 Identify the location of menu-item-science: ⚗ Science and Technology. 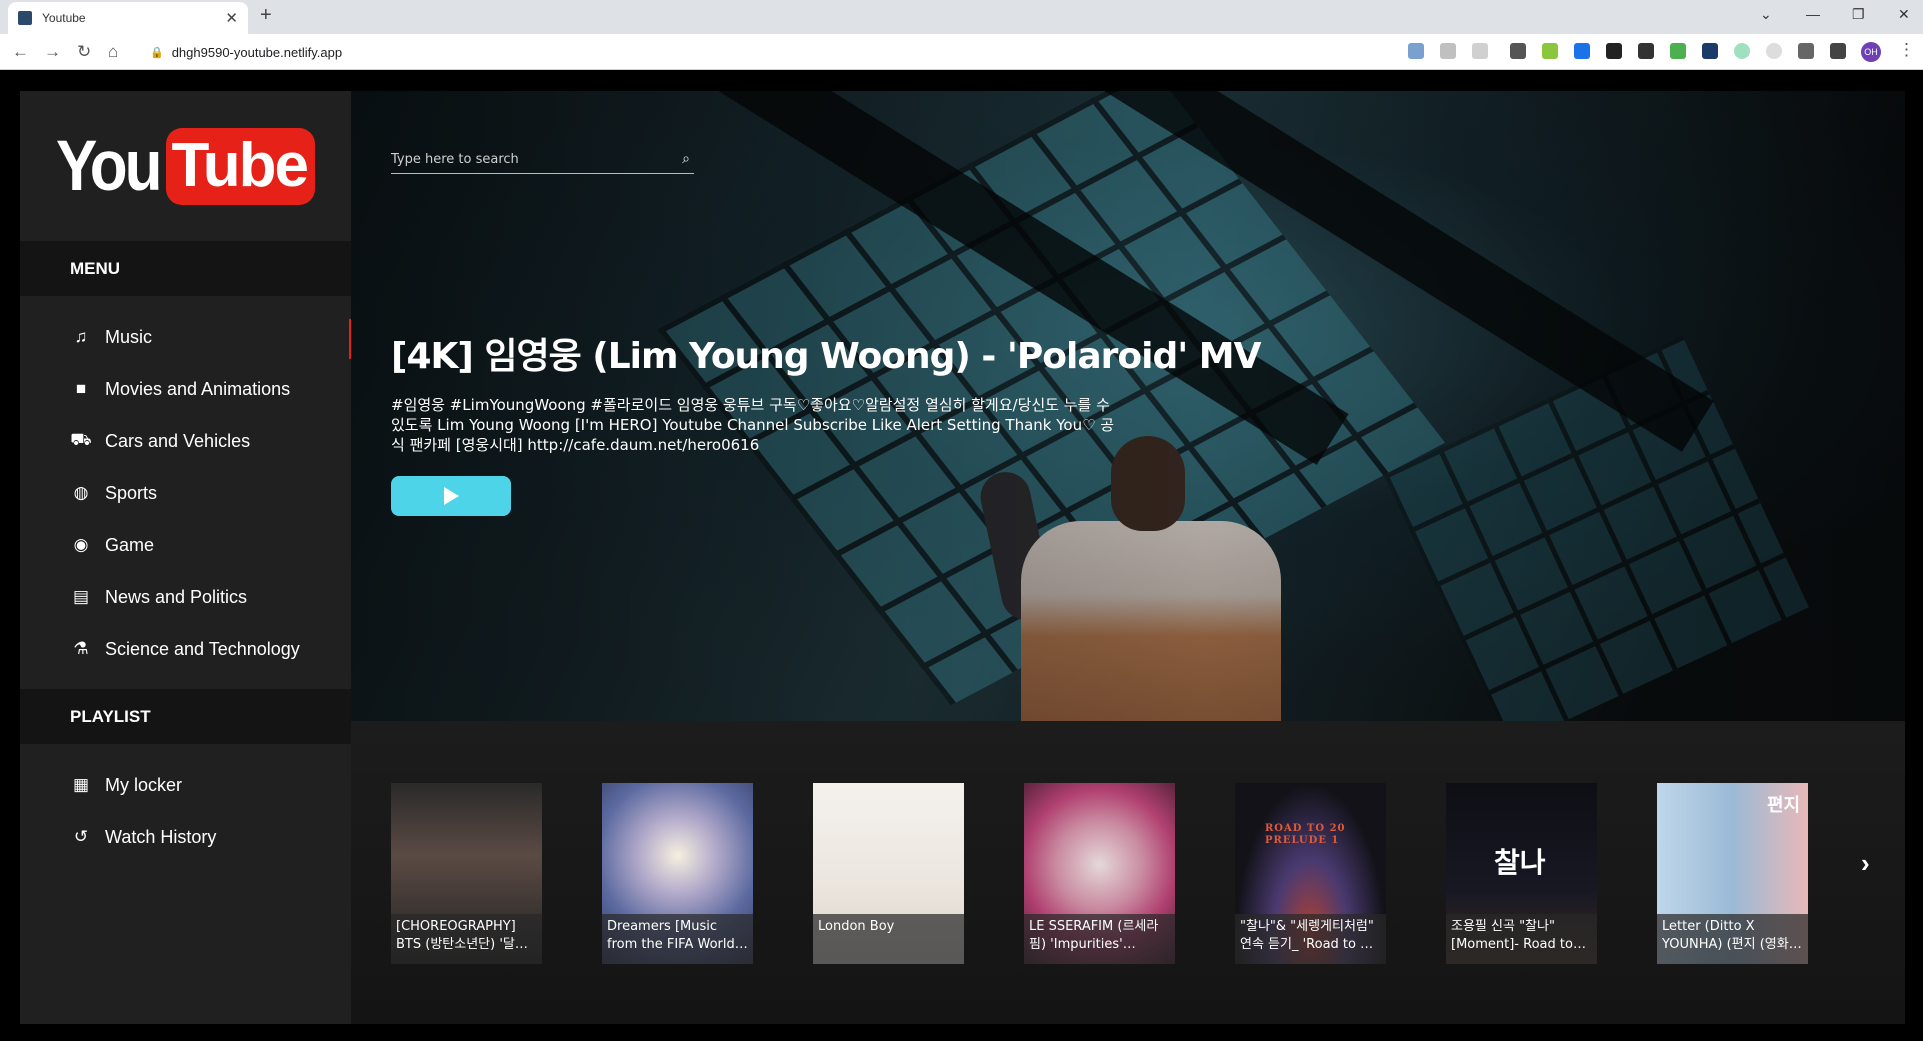
(185, 649).